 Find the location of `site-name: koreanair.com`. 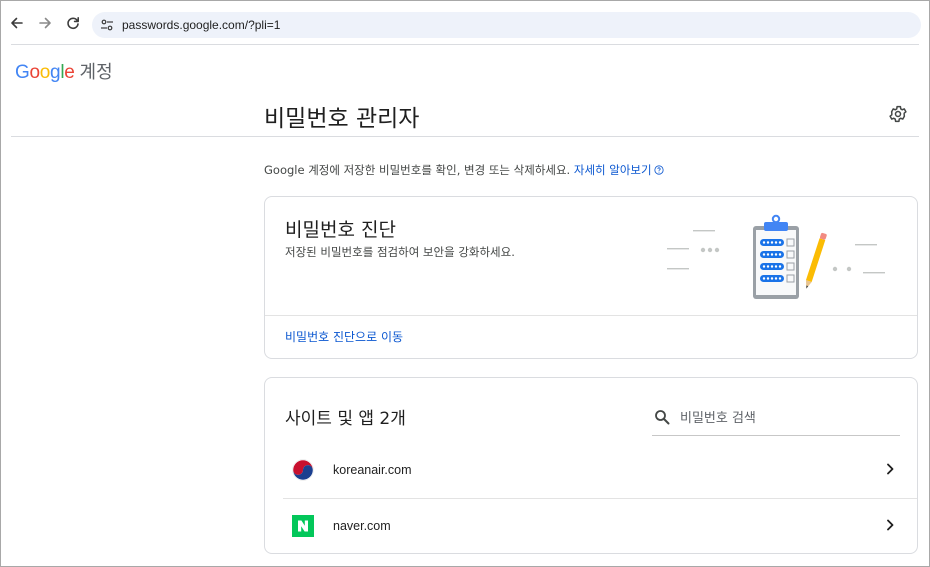

site-name: koreanair.com is located at coordinates (372, 470).